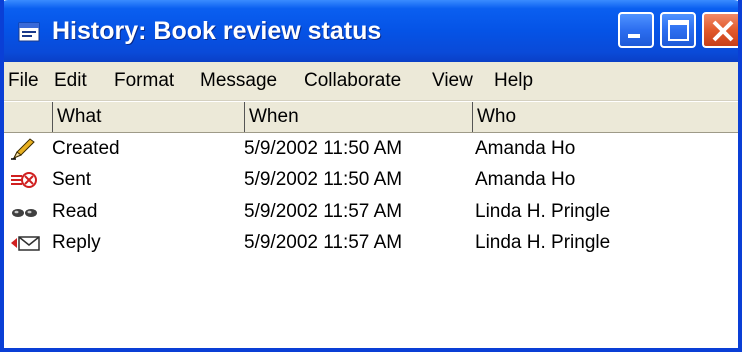  Describe the element at coordinates (70, 81) in the screenshot. I see `menu-edit: Edit` at that location.